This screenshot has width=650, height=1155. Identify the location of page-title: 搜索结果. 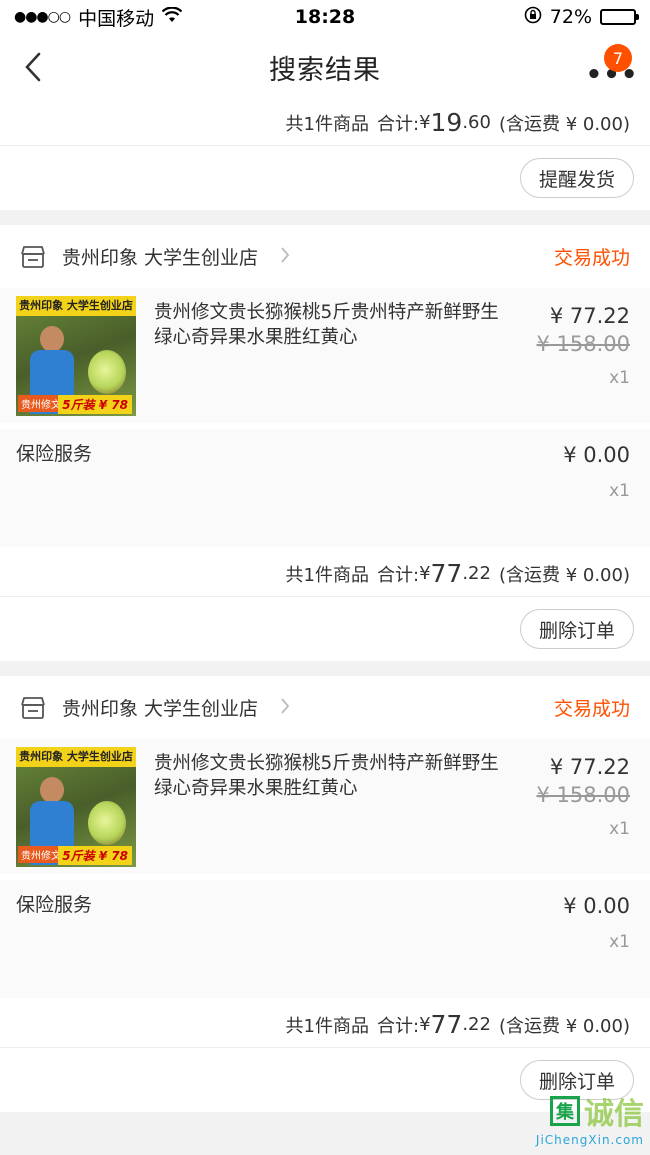
(325, 70).